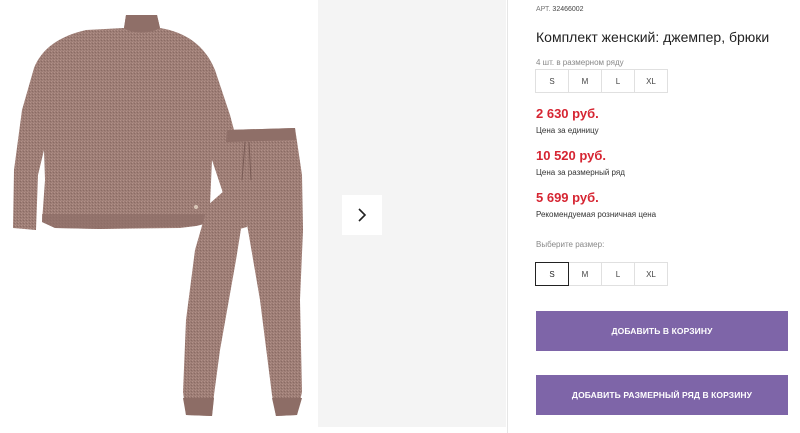  I want to click on row-price-label: Цена за размерный ряд, so click(580, 172).